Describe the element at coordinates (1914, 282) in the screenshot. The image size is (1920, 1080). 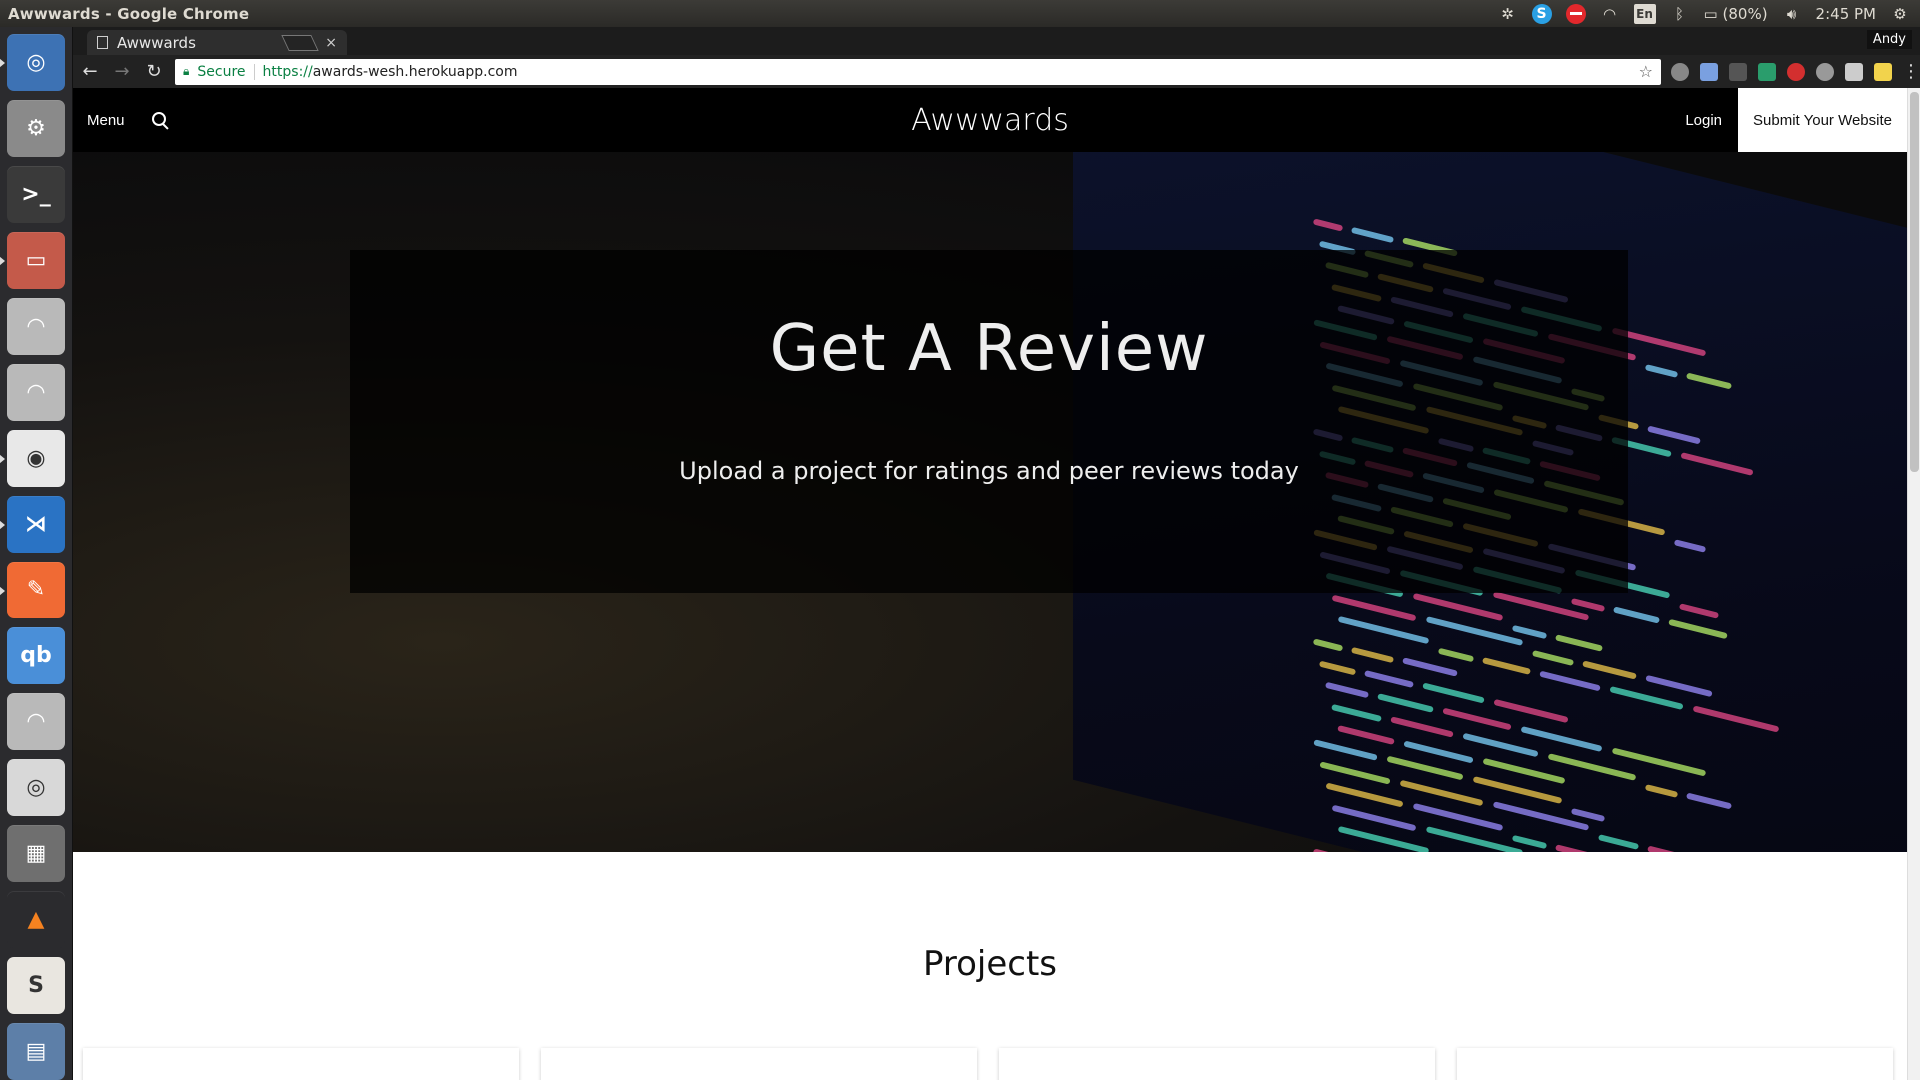
I see `scrollbar-thumb` at that location.